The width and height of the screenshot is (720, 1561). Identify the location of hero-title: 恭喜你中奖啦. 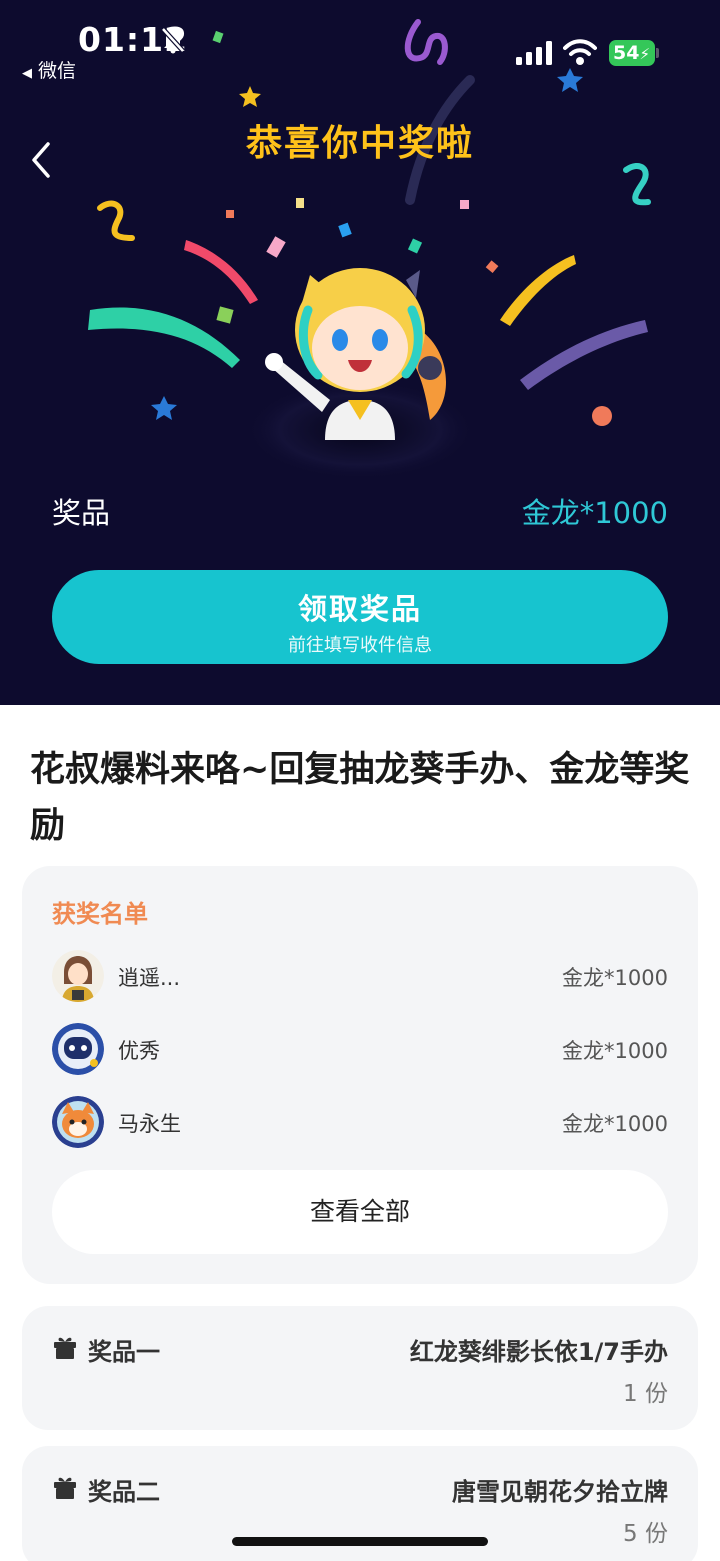
(359, 143).